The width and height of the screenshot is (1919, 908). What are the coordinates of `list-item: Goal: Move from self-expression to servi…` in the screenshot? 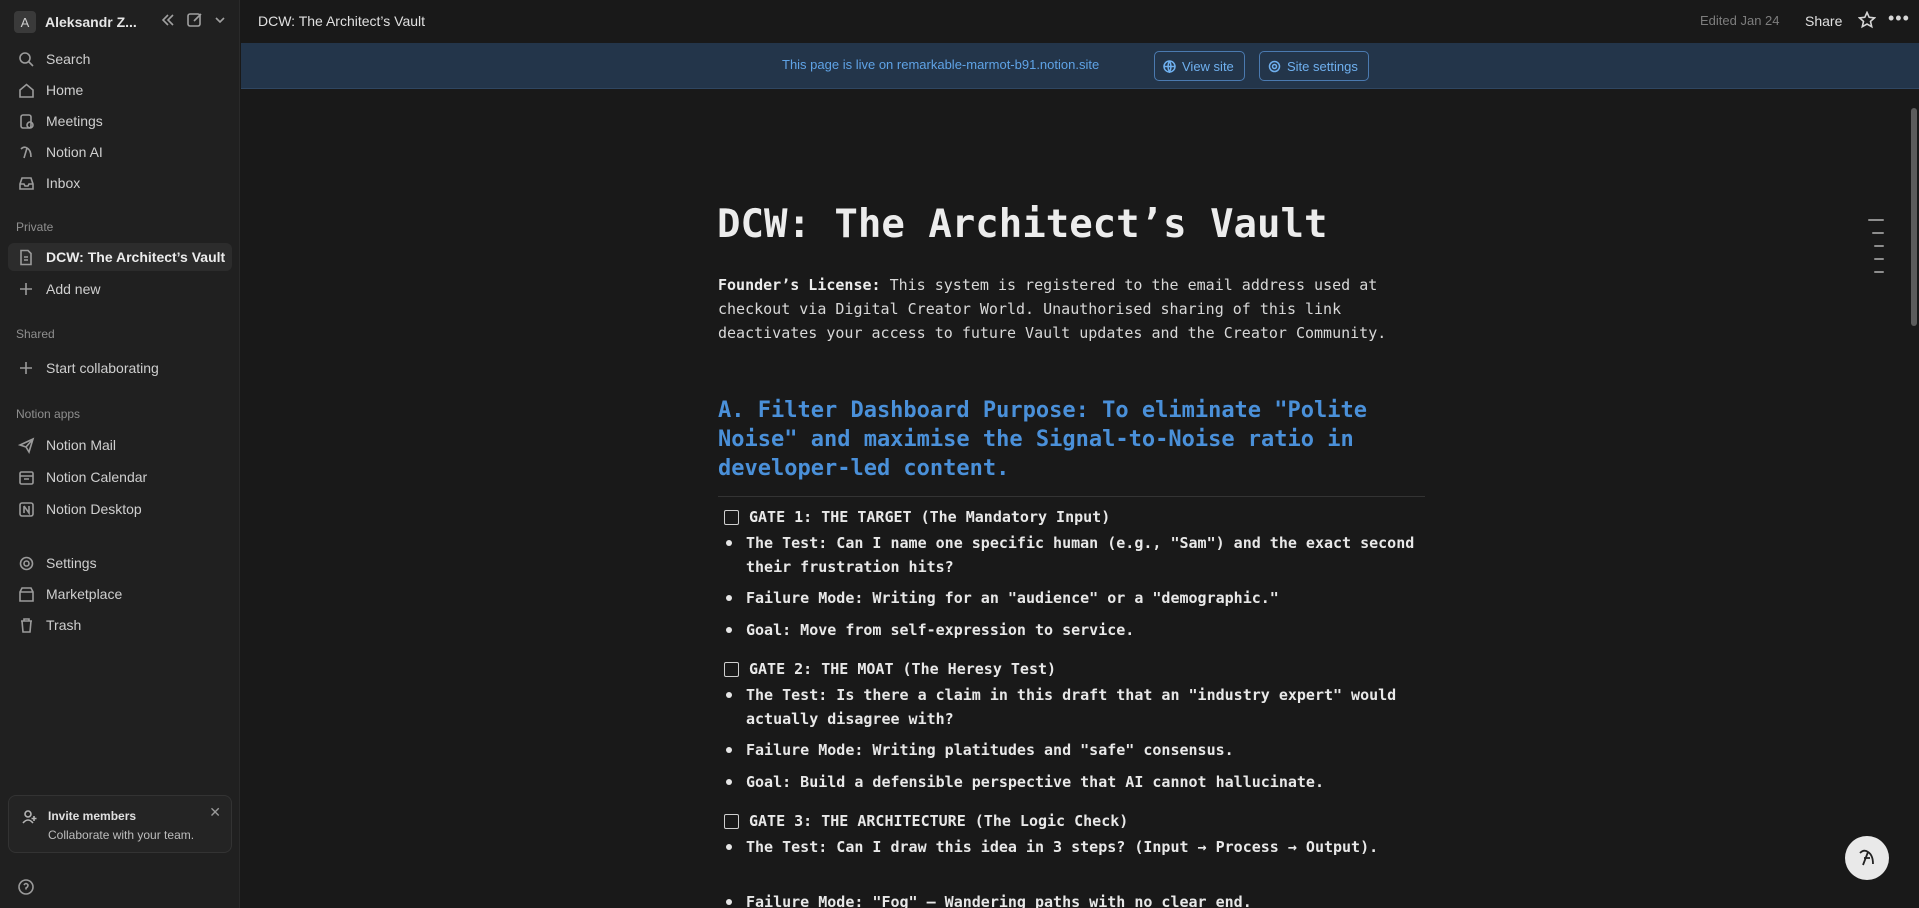 It's located at (1076, 630).